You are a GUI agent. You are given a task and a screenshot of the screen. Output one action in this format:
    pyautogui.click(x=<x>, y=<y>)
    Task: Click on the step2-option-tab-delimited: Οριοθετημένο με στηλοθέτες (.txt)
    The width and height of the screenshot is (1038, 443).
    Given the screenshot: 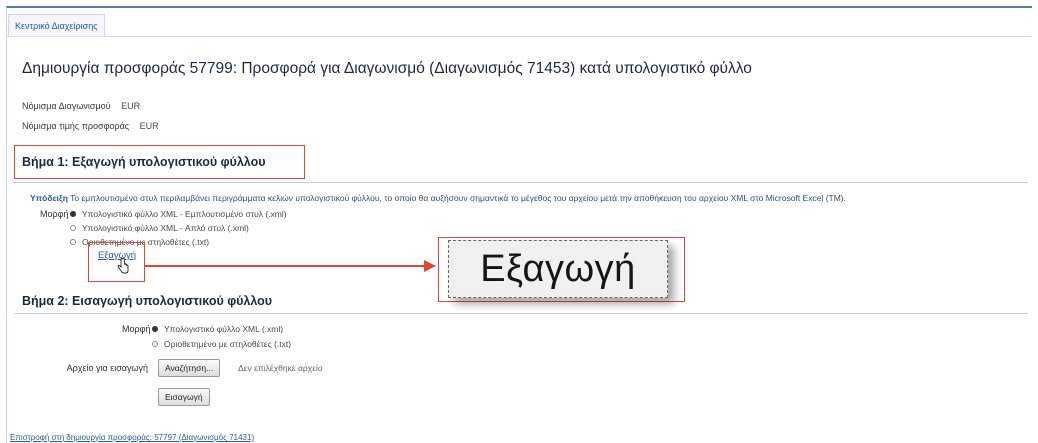 What is the action you would take?
    pyautogui.click(x=221, y=344)
    